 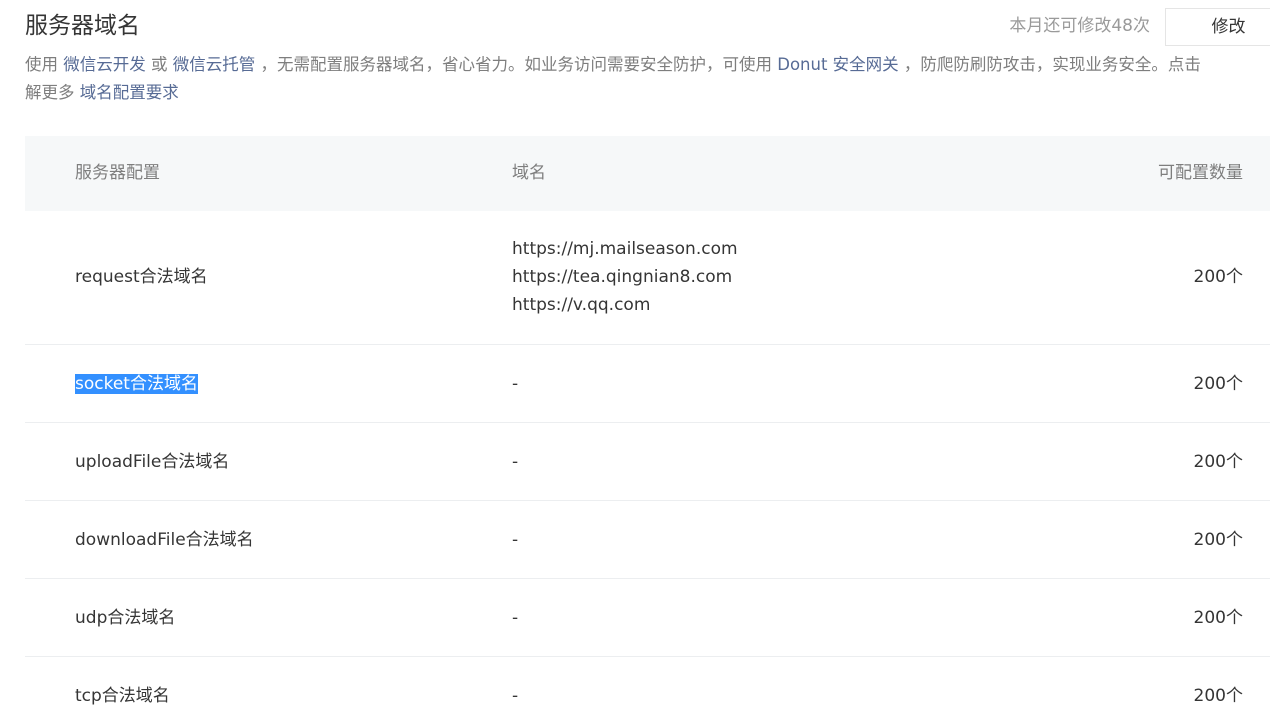 What do you see at coordinates (164, 540) in the screenshot?
I see `row-name: downloadFile合法域名` at bounding box center [164, 540].